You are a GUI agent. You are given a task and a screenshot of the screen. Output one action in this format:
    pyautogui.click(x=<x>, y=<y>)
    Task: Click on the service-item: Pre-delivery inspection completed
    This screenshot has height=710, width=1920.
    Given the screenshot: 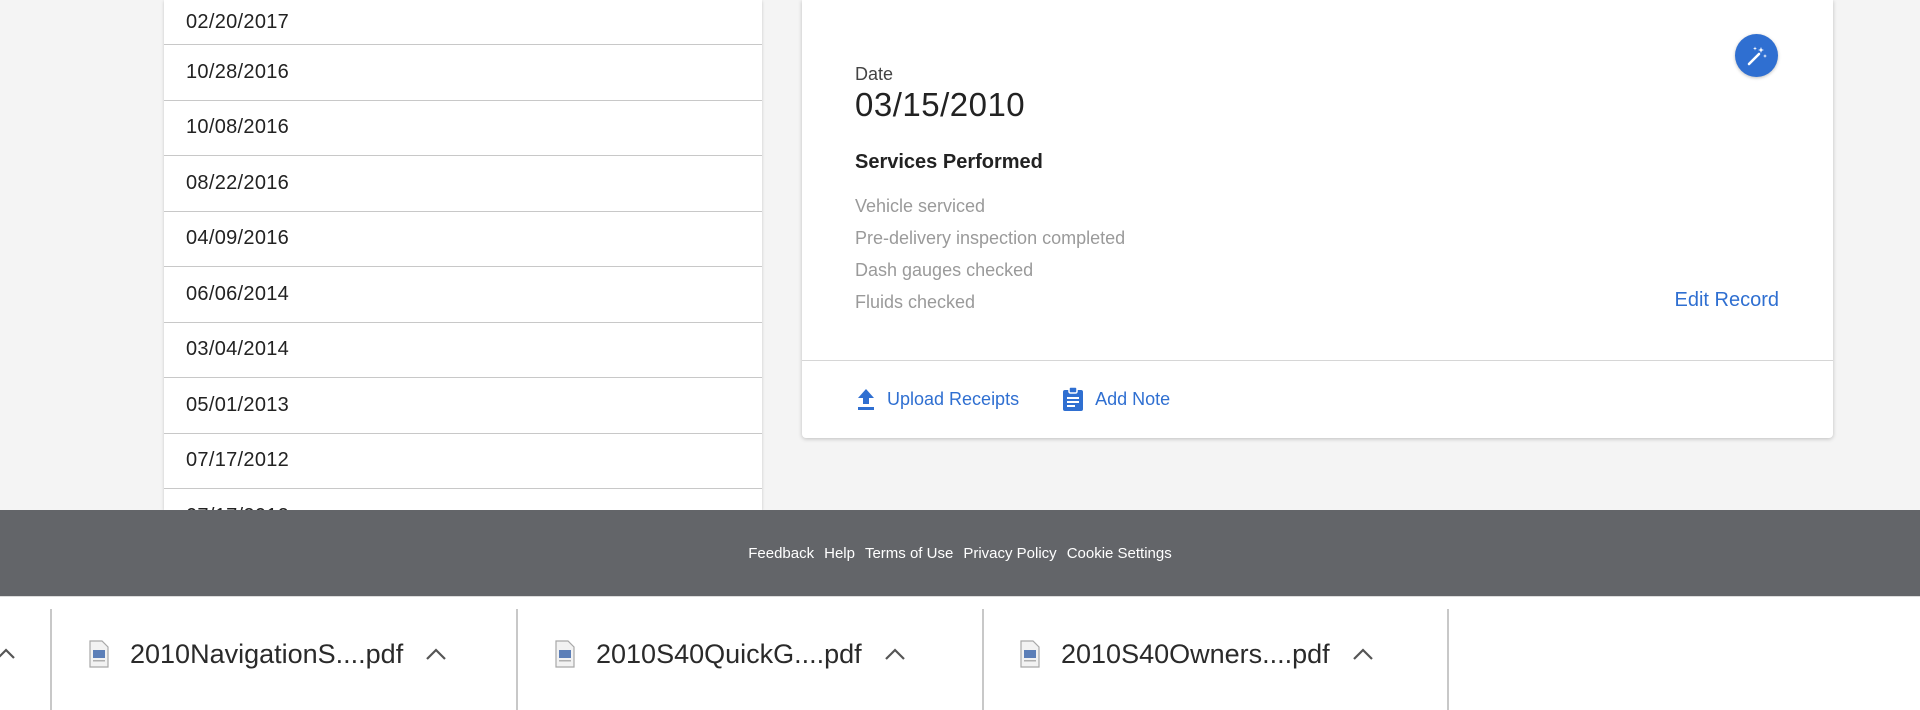 What is the action you would take?
    pyautogui.click(x=990, y=238)
    